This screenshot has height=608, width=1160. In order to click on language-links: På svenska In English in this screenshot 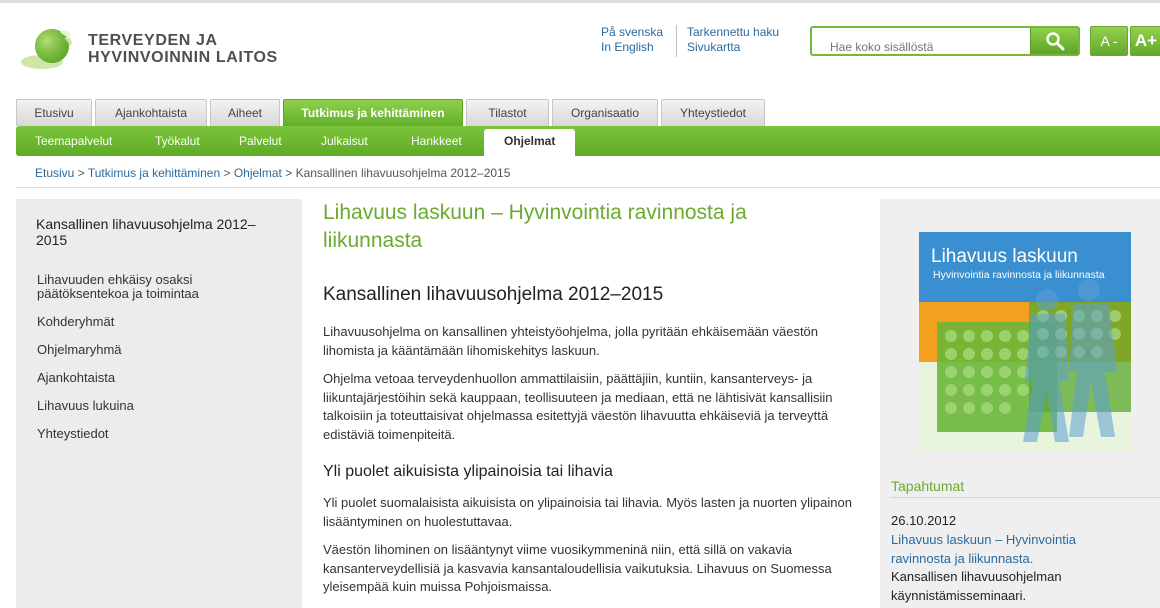, I will do `click(632, 40)`.